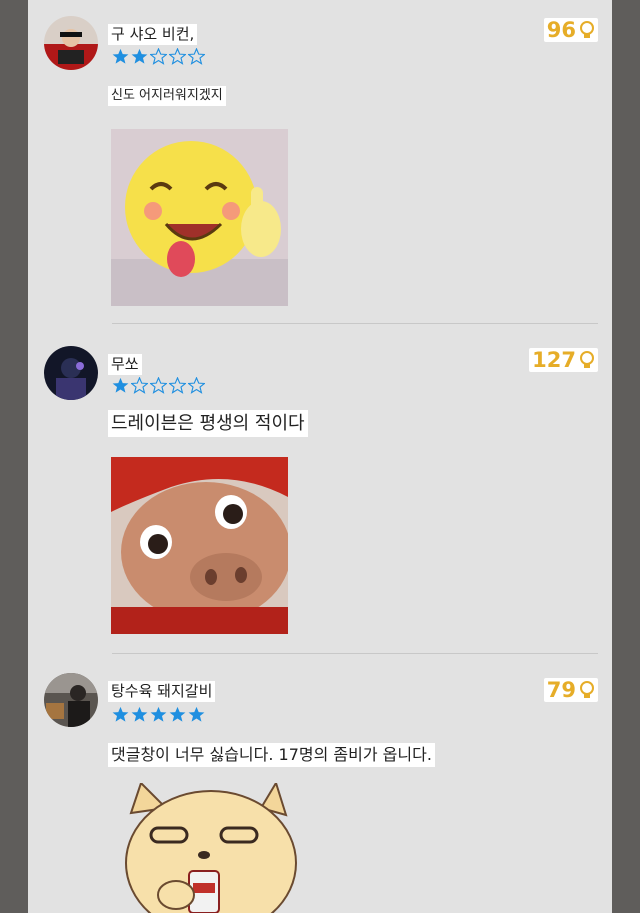  I want to click on comment-text: 신도 어지러워지겠지, so click(167, 96).